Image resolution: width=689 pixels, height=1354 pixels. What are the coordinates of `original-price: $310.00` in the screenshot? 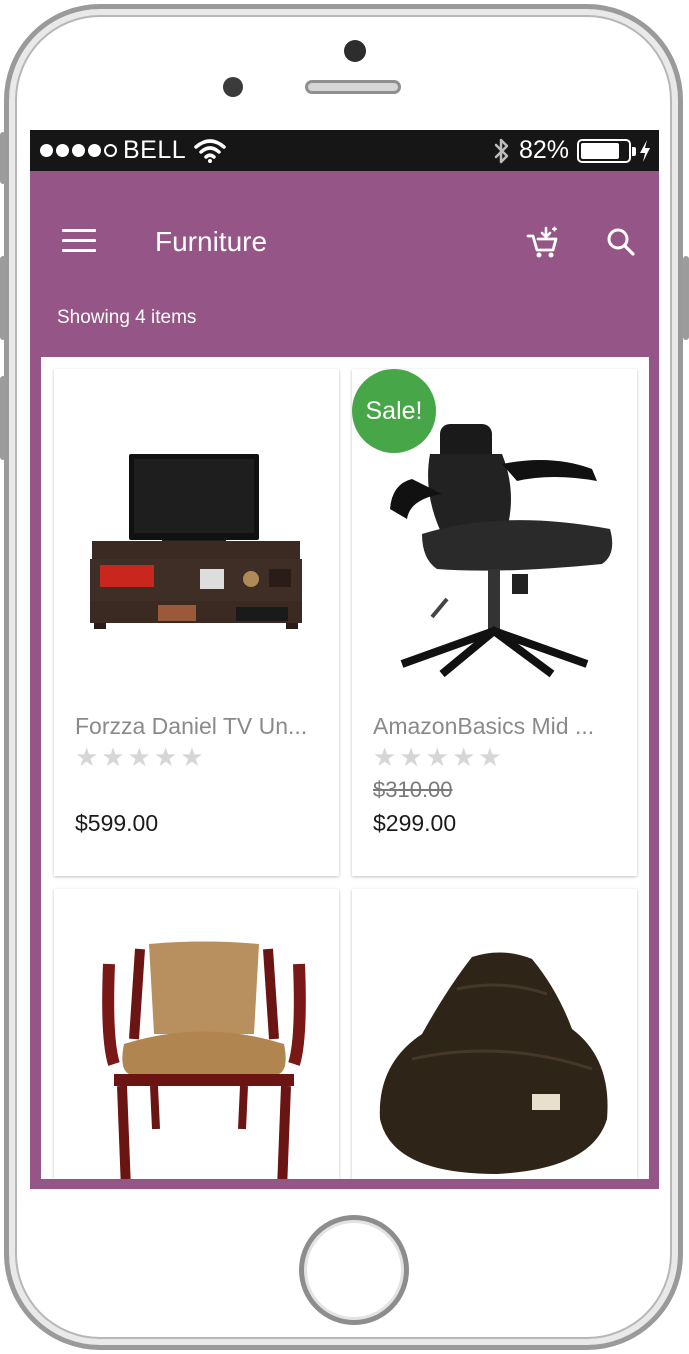 It's located at (413, 789).